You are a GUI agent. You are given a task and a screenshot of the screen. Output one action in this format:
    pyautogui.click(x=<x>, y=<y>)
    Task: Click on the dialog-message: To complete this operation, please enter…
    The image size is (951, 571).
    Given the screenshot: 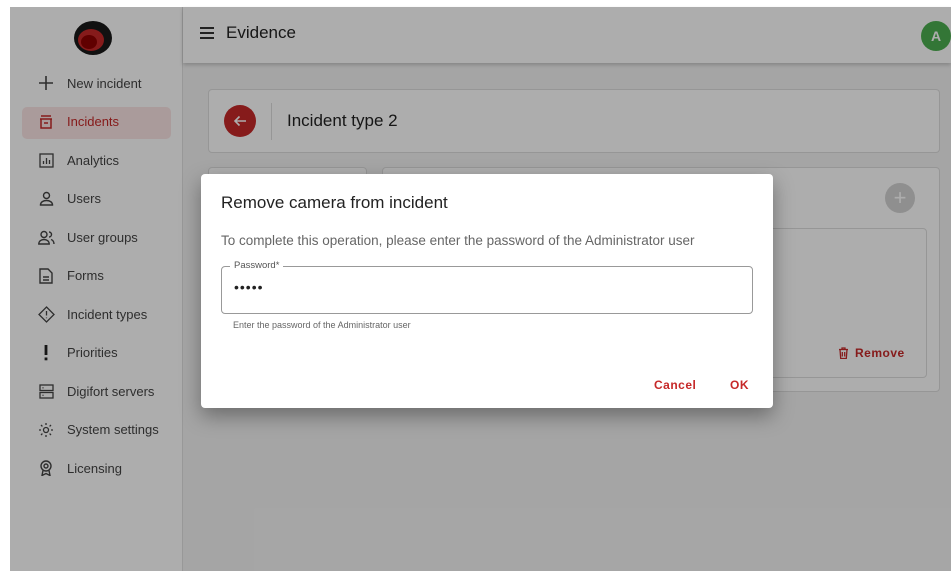 What is the action you would take?
    pyautogui.click(x=458, y=240)
    